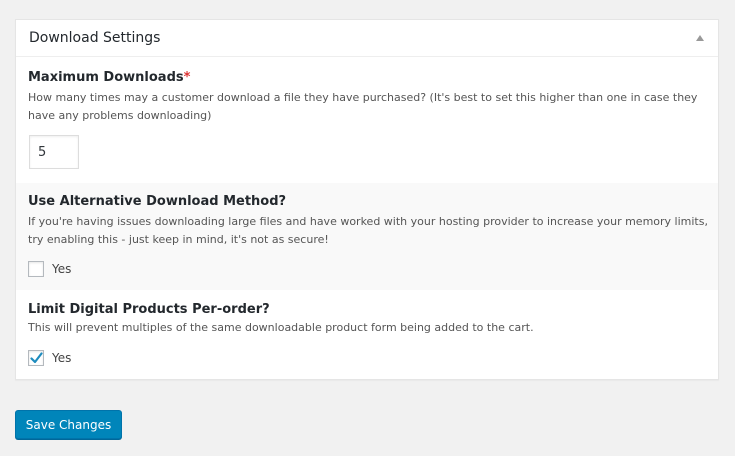 This screenshot has width=735, height=456. I want to click on limit-digital-option-label: Yes, so click(62, 358).